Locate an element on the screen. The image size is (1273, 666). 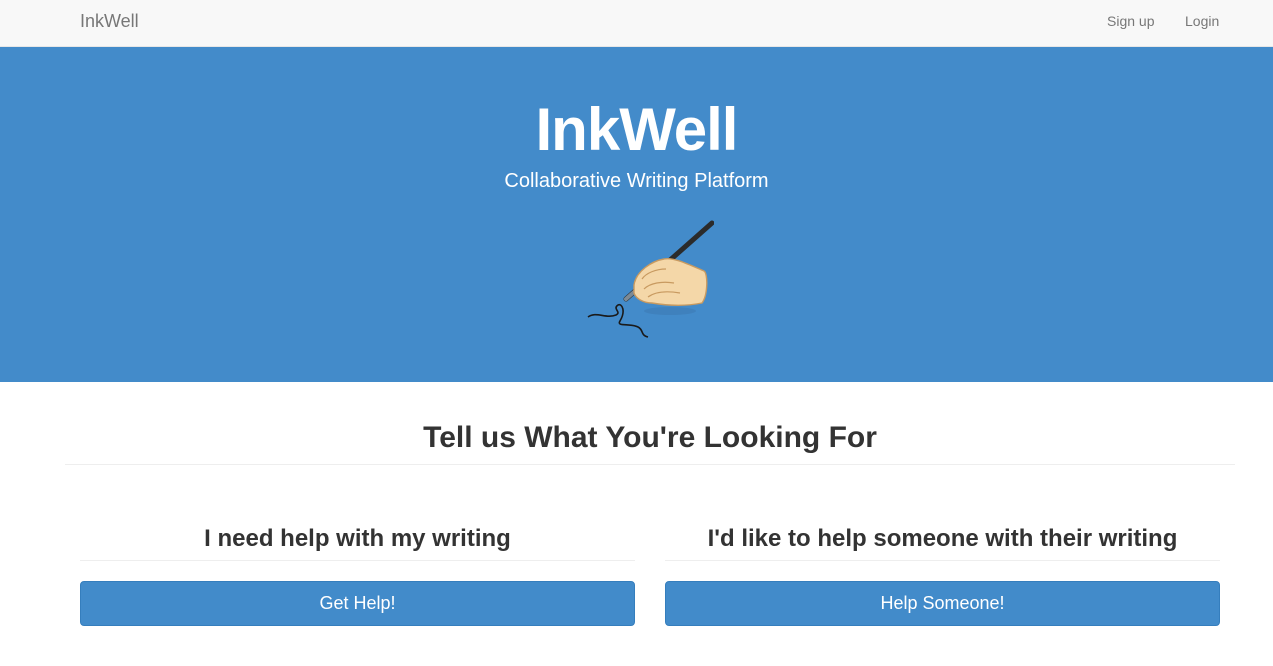
need-help-heading: I need help with my writing is located at coordinates (357, 538).